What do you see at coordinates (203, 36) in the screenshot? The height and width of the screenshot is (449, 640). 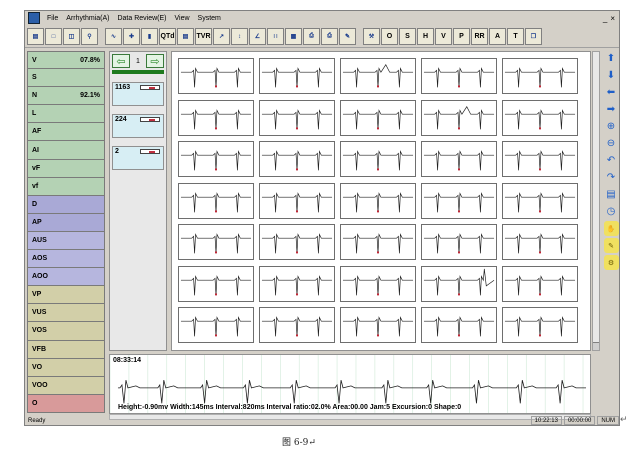 I see `tvr-button: TVR` at bounding box center [203, 36].